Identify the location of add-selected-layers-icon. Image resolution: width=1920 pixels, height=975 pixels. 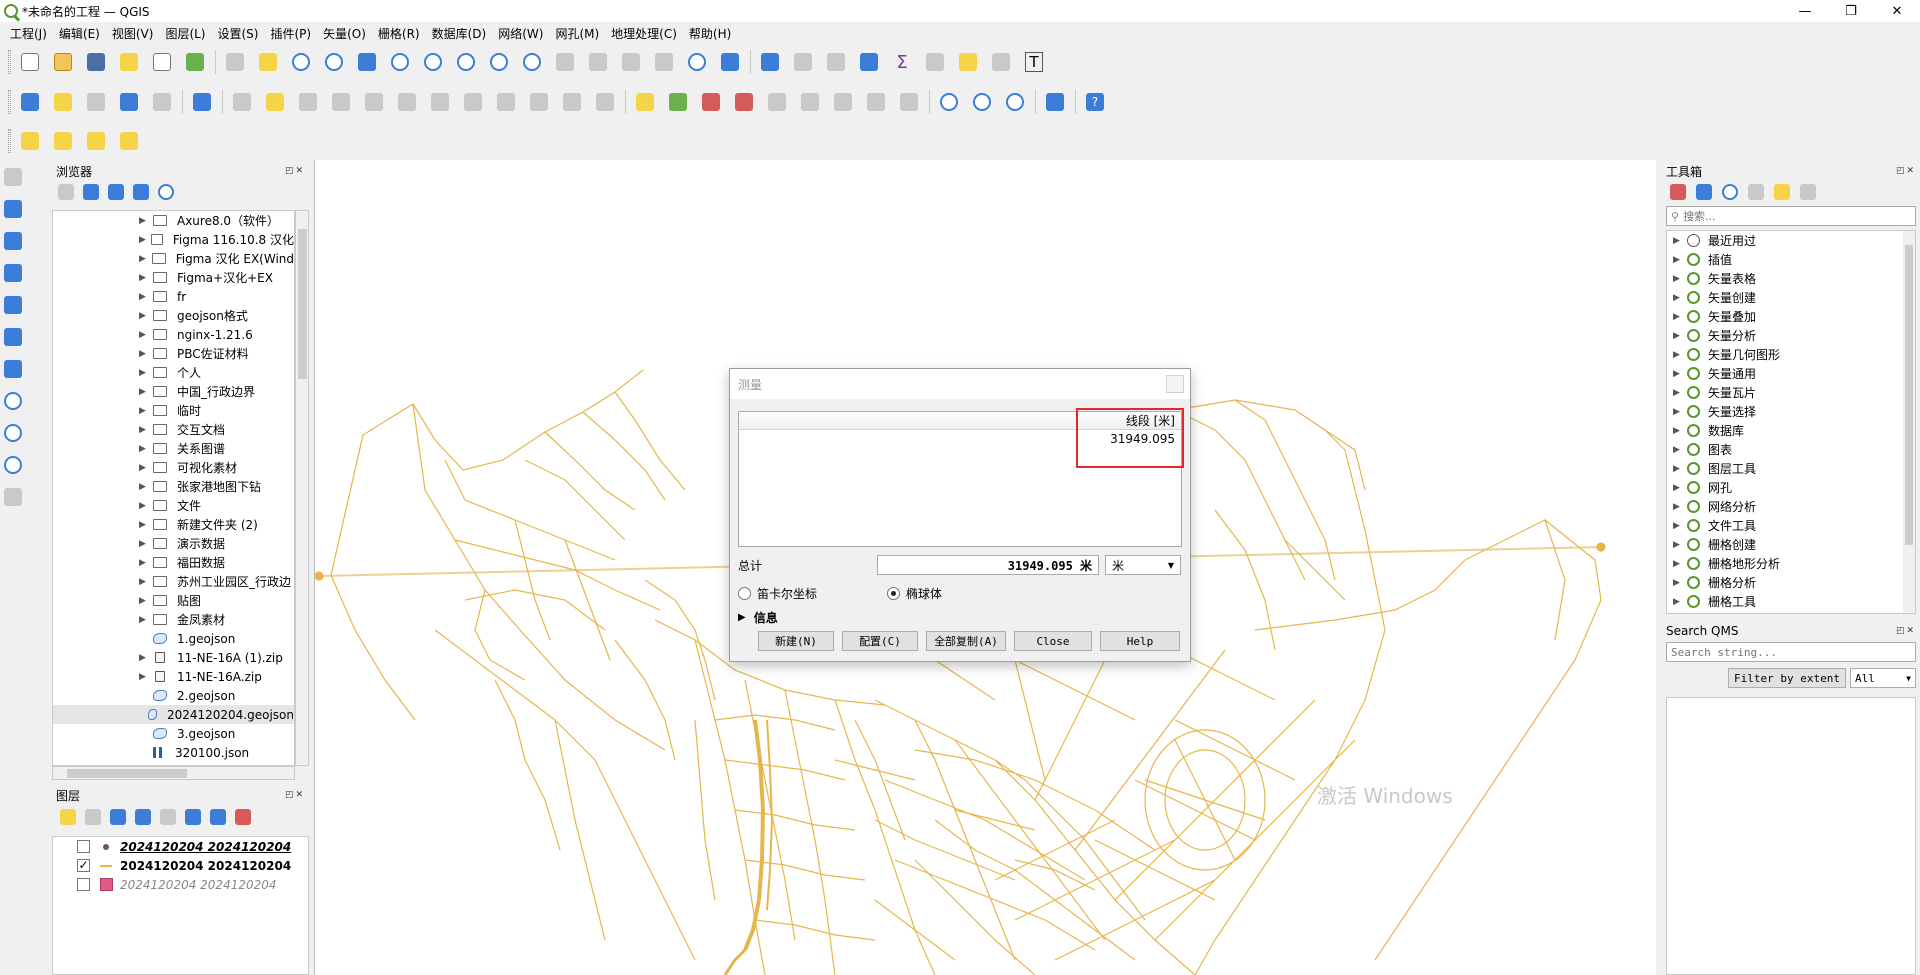
(66, 192).